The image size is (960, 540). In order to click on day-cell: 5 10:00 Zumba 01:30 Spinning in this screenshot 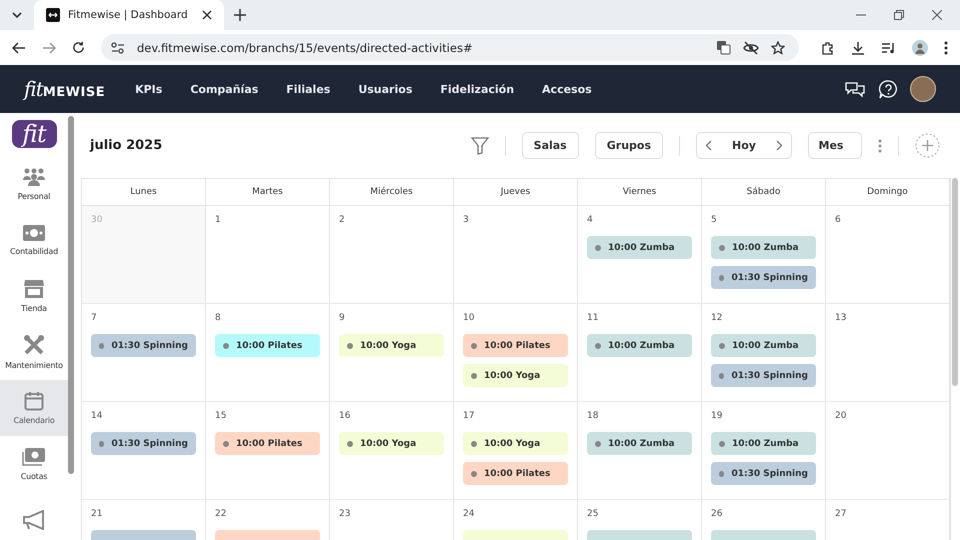, I will do `click(764, 254)`.